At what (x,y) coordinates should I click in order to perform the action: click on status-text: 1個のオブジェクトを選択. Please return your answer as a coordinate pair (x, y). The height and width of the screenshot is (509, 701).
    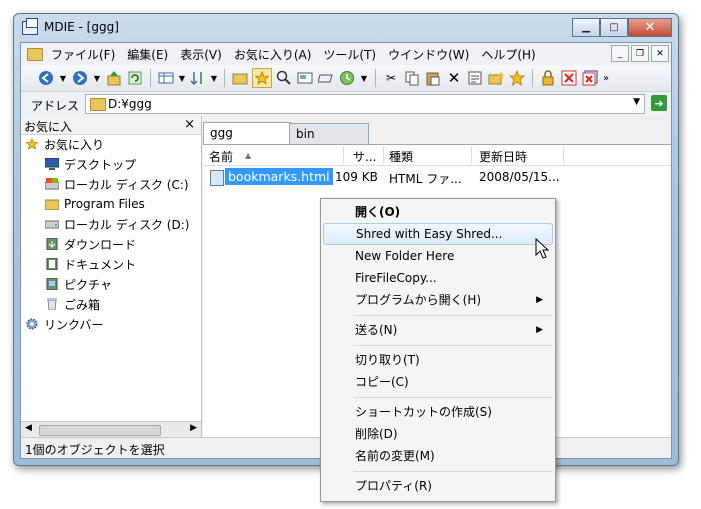
    Looking at the image, I should click on (95, 450).